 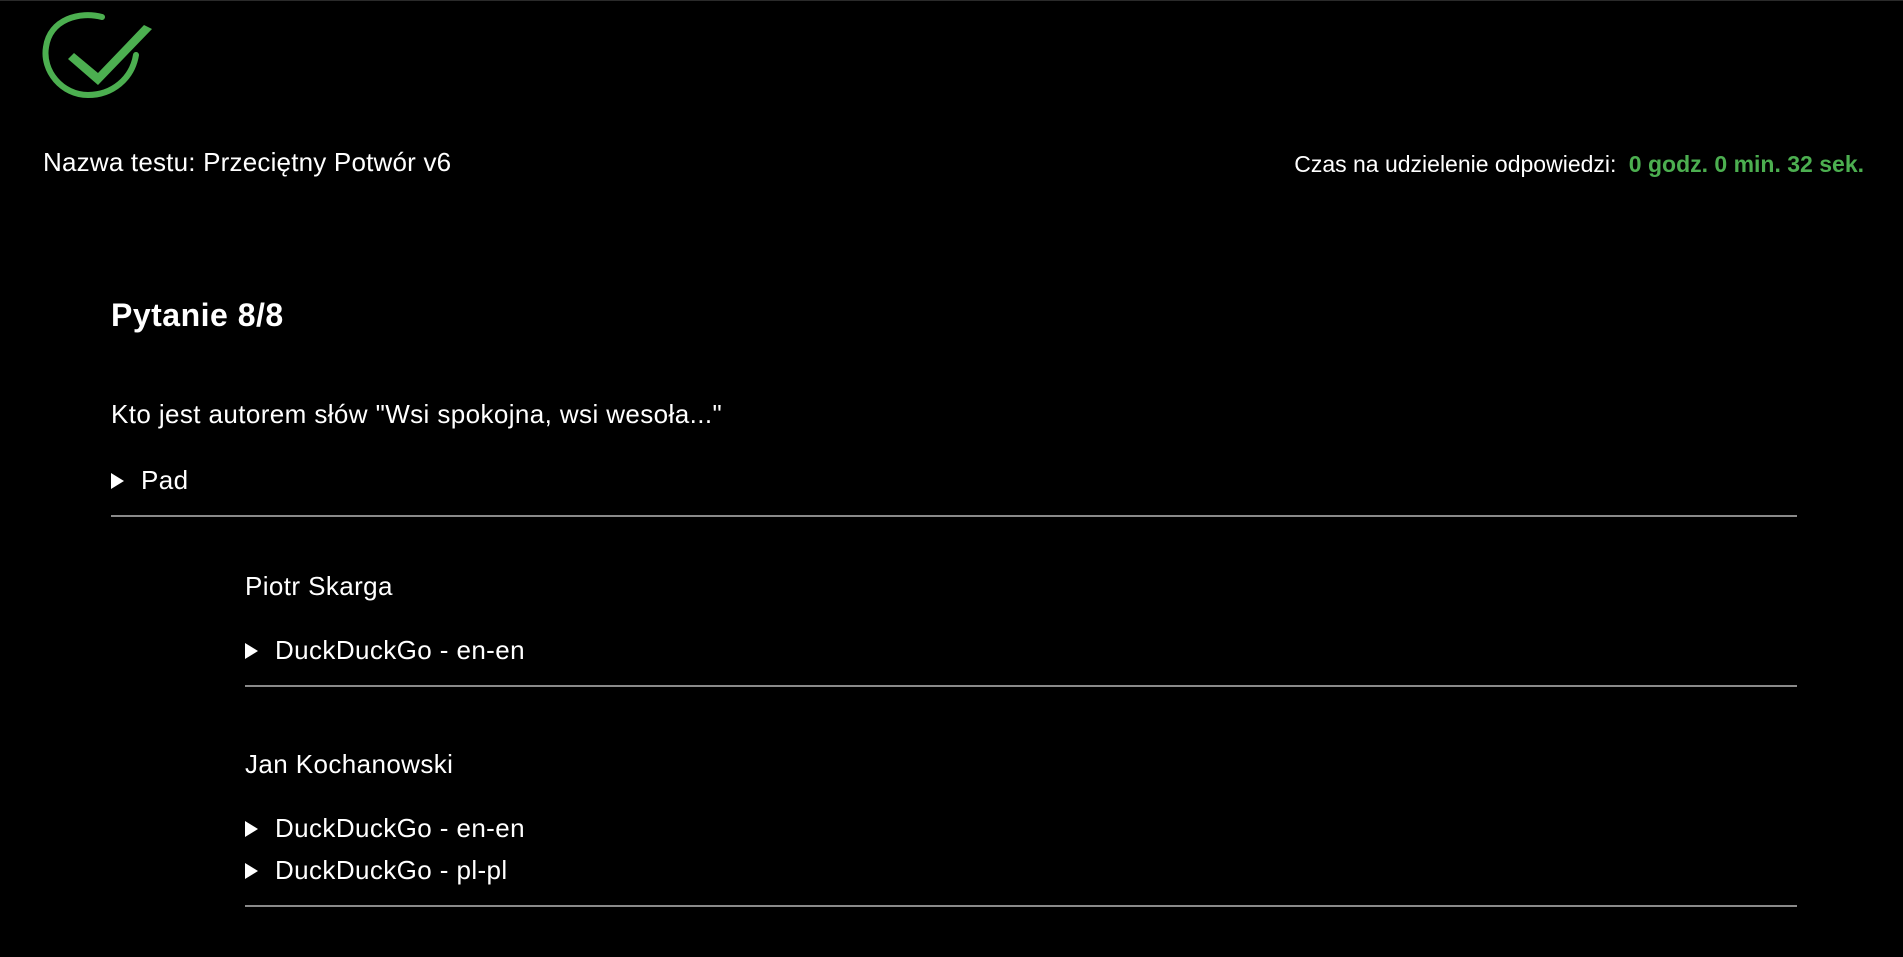 What do you see at coordinates (97, 55) in the screenshot?
I see `checkmark-circle-icon` at bounding box center [97, 55].